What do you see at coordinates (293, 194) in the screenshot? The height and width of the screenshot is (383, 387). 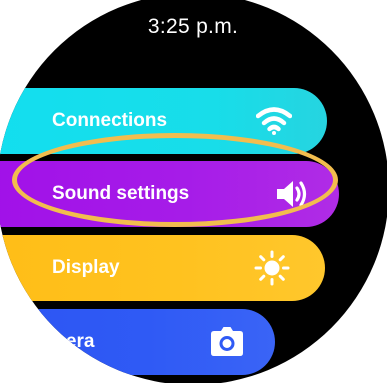 I see `speaker-icon` at bounding box center [293, 194].